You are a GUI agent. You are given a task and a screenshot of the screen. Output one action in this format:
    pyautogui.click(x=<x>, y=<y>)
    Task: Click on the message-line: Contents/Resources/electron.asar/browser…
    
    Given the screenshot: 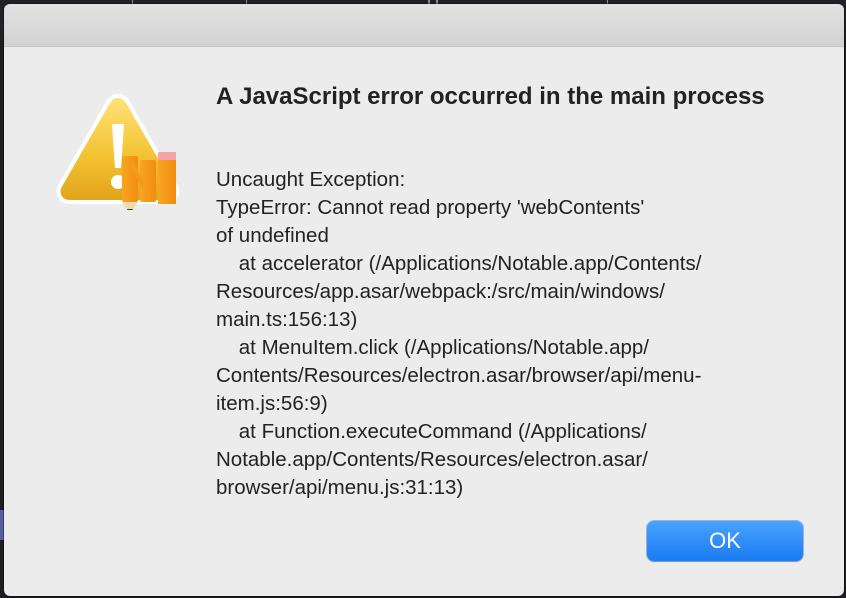 What is the action you would take?
    pyautogui.click(x=459, y=375)
    